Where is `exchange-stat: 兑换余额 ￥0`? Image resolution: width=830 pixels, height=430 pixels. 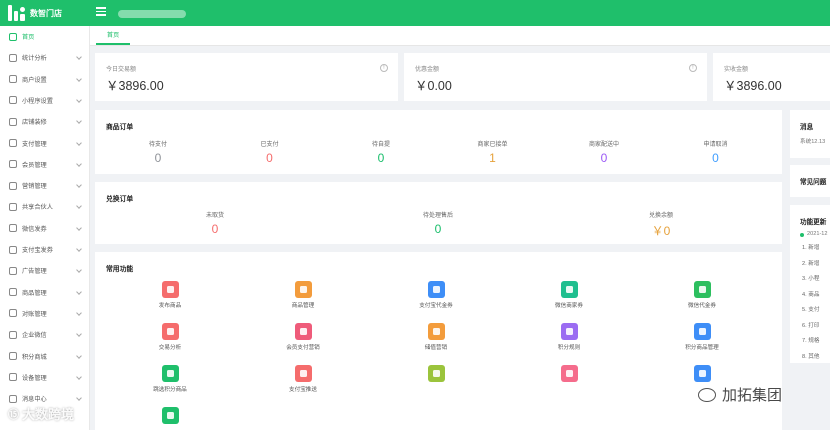
exchange-stat: 兑换余额 ￥0 is located at coordinates (661, 224).